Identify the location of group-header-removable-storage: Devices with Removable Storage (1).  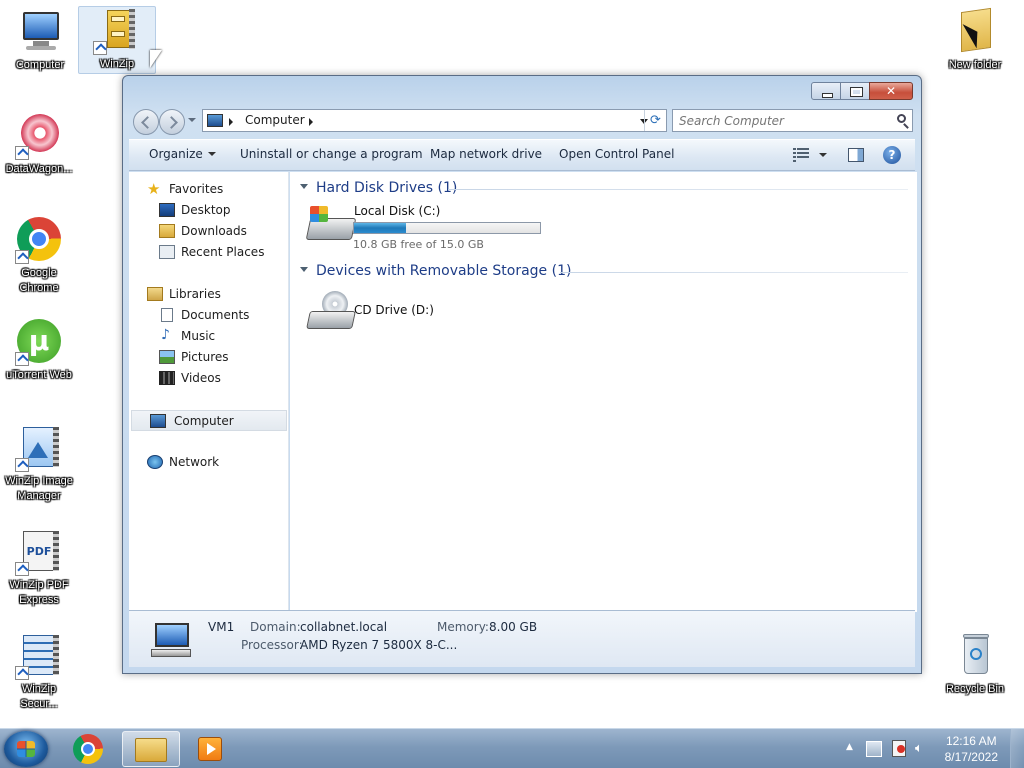
(435, 271).